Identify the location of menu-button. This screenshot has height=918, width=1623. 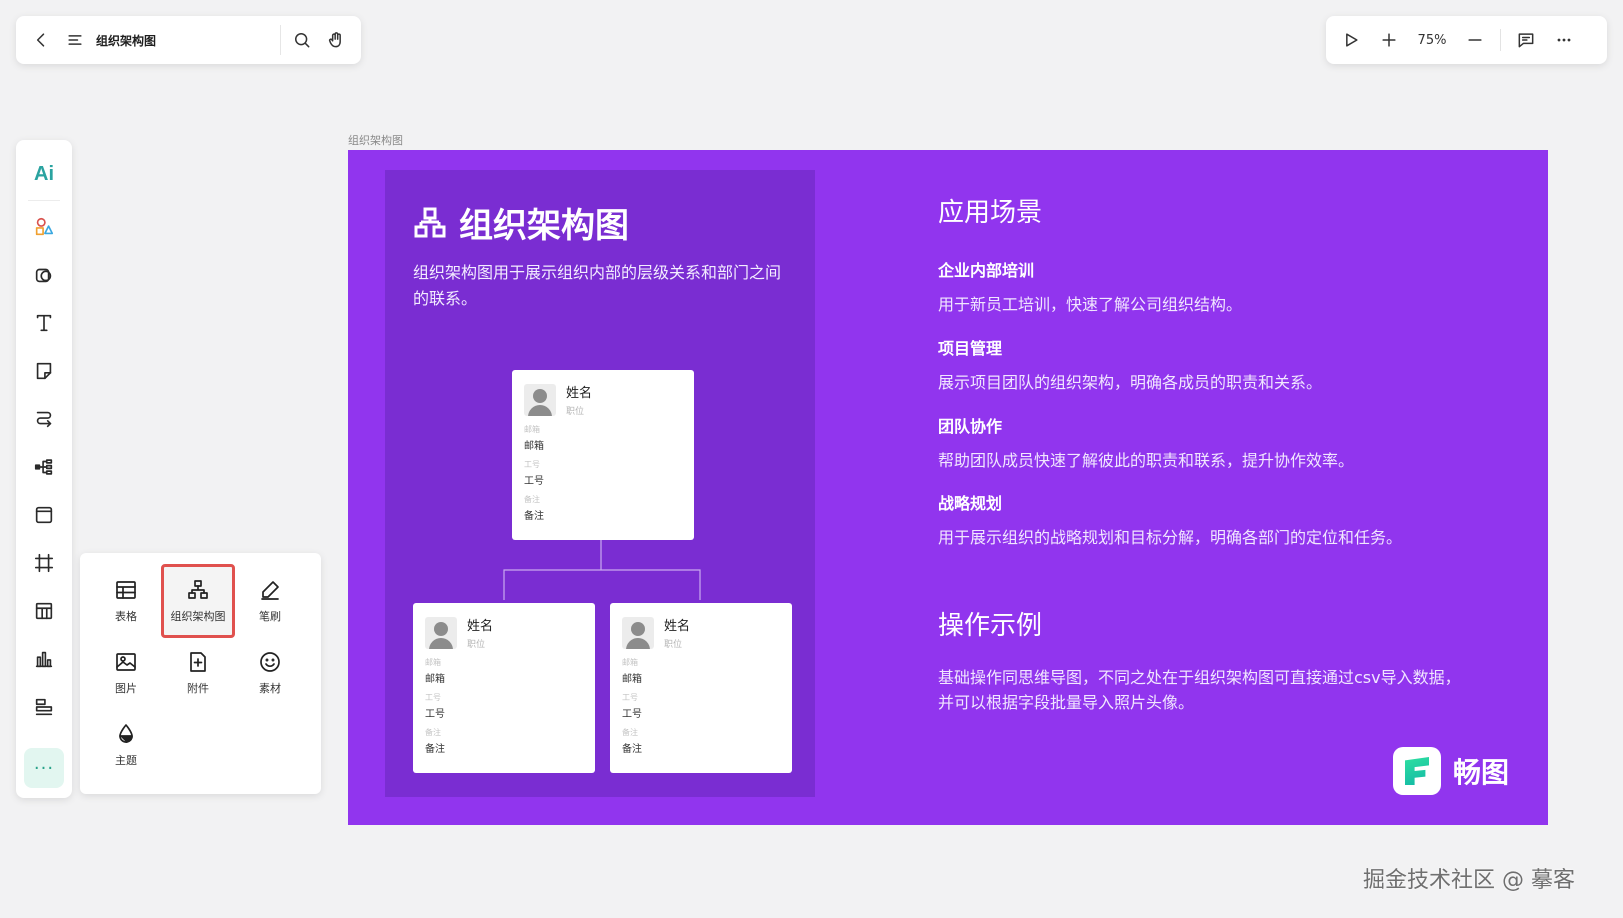
(75, 40).